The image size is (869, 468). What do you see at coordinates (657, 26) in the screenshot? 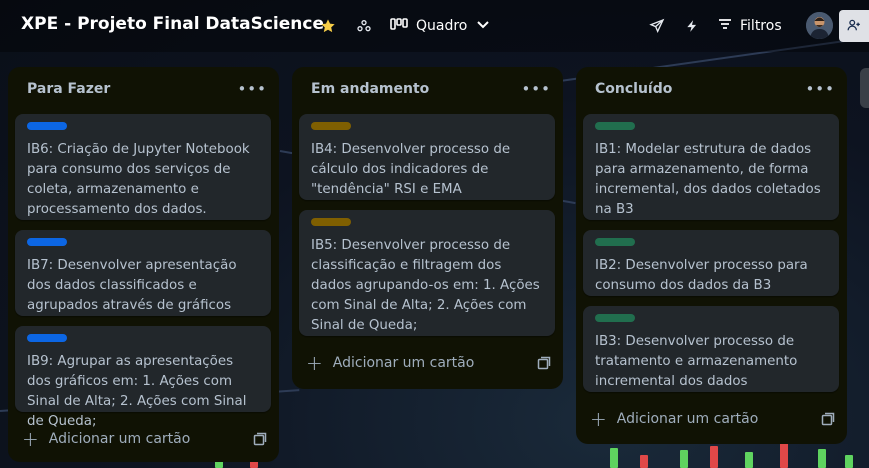
I see `send-icon` at bounding box center [657, 26].